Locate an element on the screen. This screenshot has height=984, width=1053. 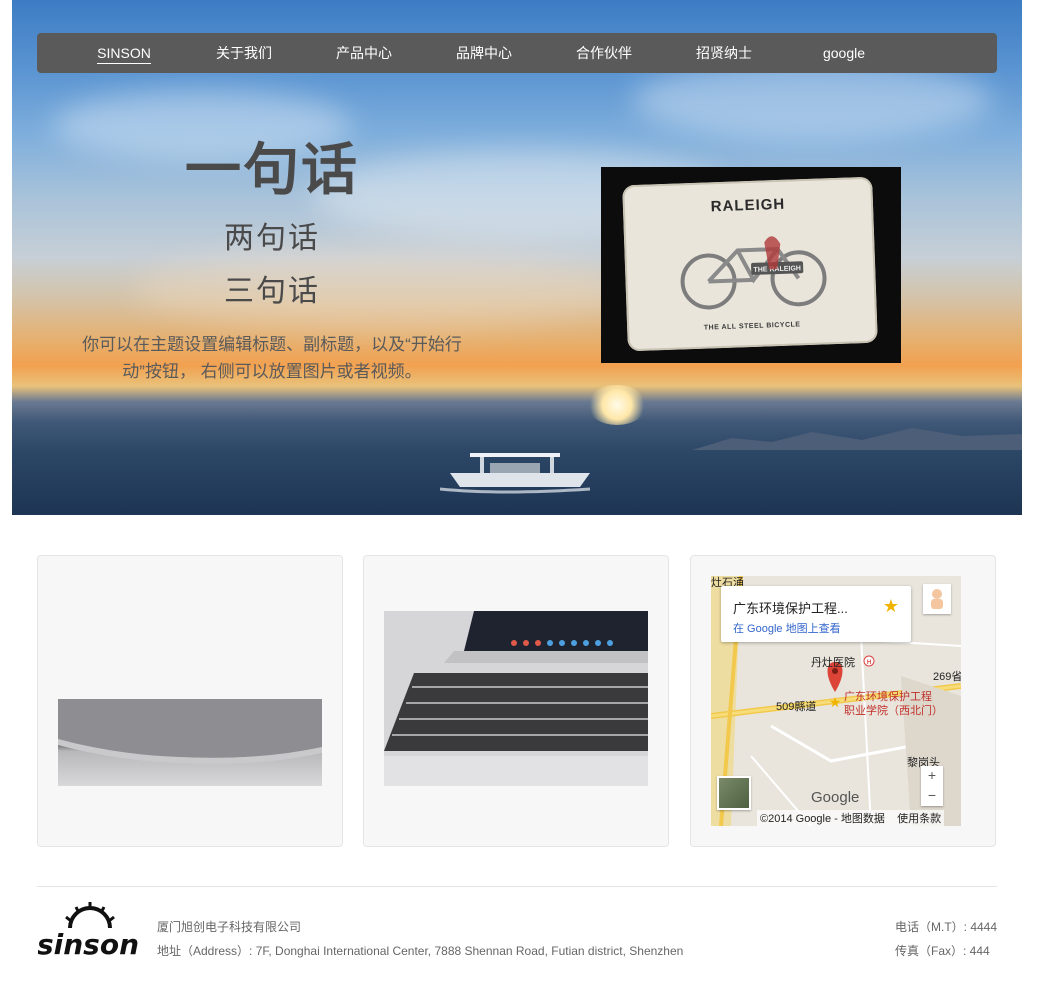
nav-item-label: 招贤纳士 is located at coordinates (724, 53).